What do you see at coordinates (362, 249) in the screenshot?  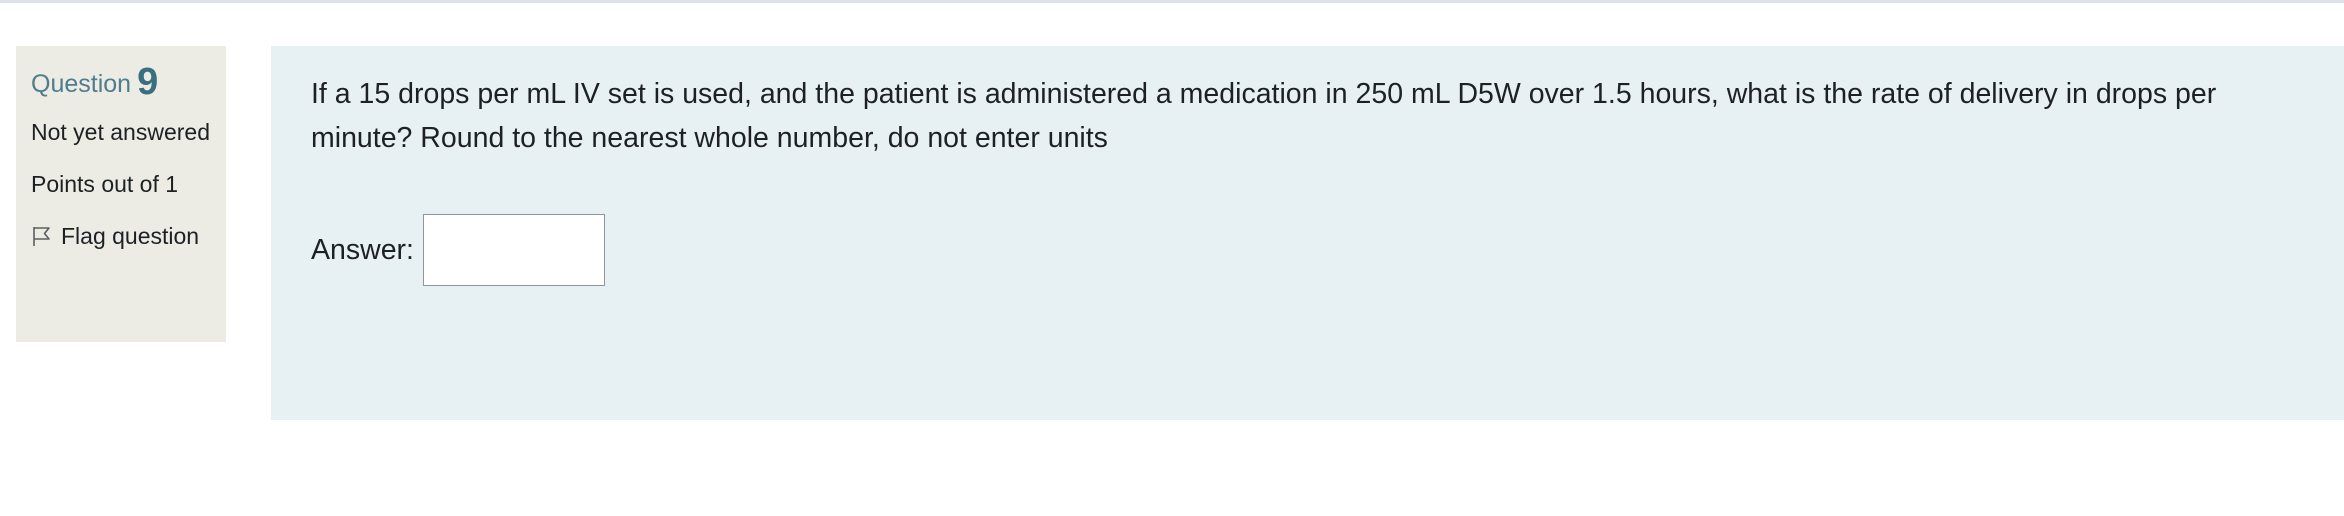 I see `answer-label: Answer:` at bounding box center [362, 249].